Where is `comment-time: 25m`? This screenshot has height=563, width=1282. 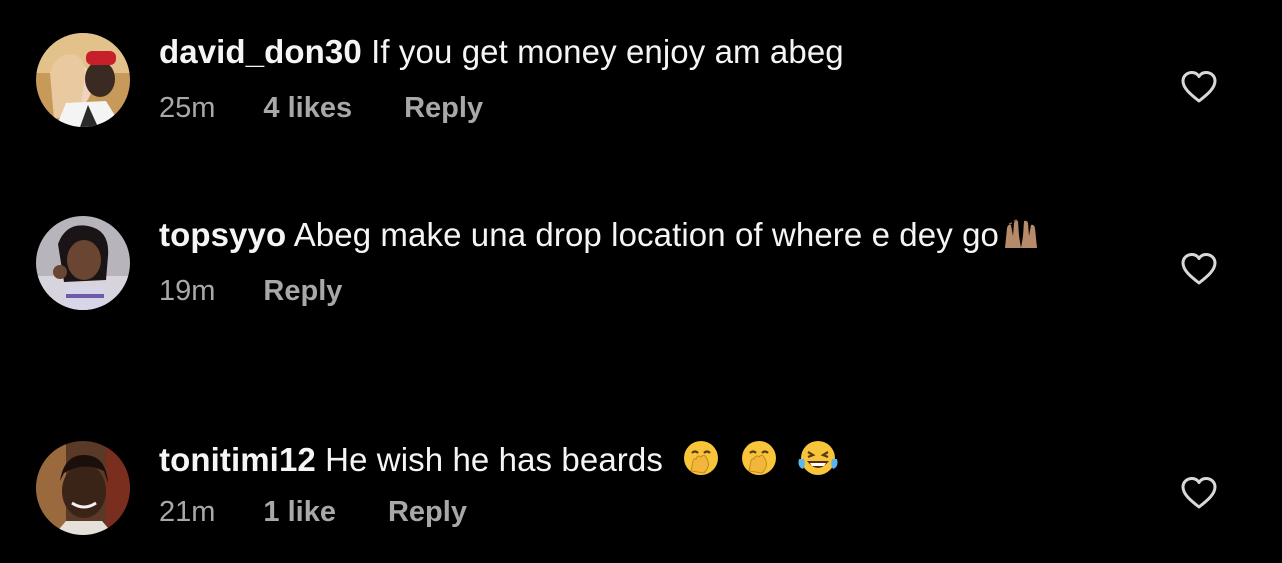 comment-time: 25m is located at coordinates (187, 108).